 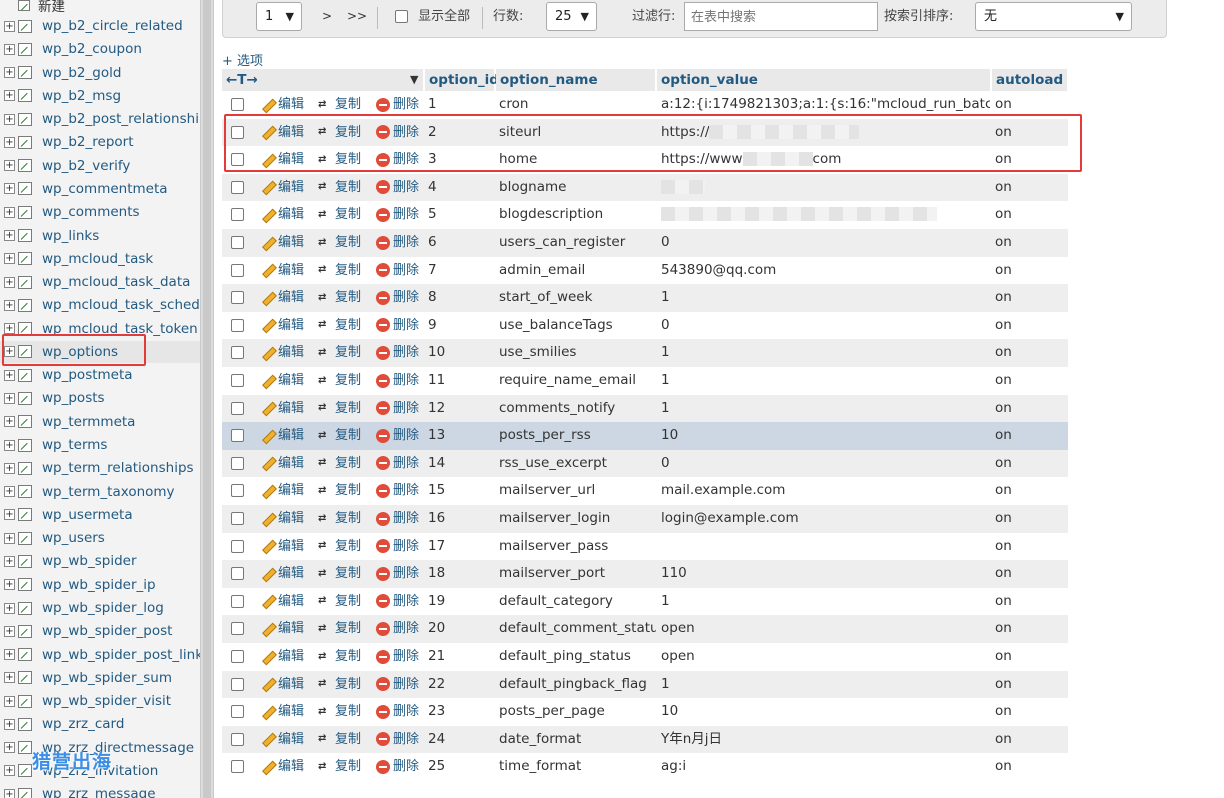 What do you see at coordinates (576, 80) in the screenshot?
I see `header-option-name: option_name` at bounding box center [576, 80].